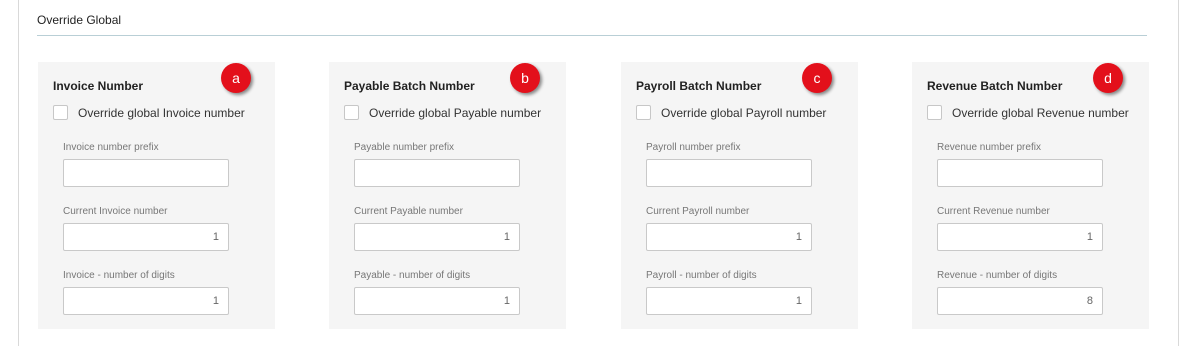 Image resolution: width=1198 pixels, height=346 pixels. Describe the element at coordinates (1020, 237) in the screenshot. I see `revenue-current-input` at that location.